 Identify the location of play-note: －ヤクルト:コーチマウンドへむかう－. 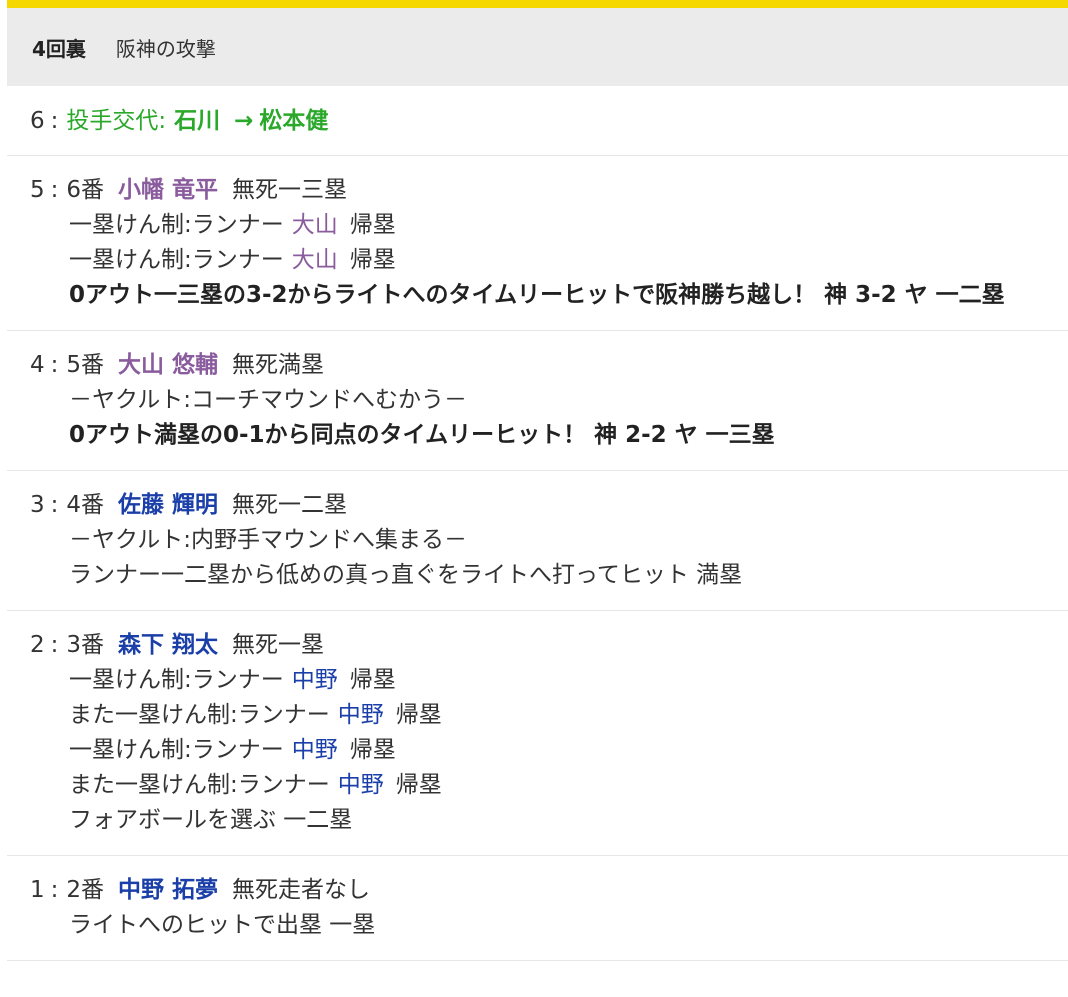
(268, 400).